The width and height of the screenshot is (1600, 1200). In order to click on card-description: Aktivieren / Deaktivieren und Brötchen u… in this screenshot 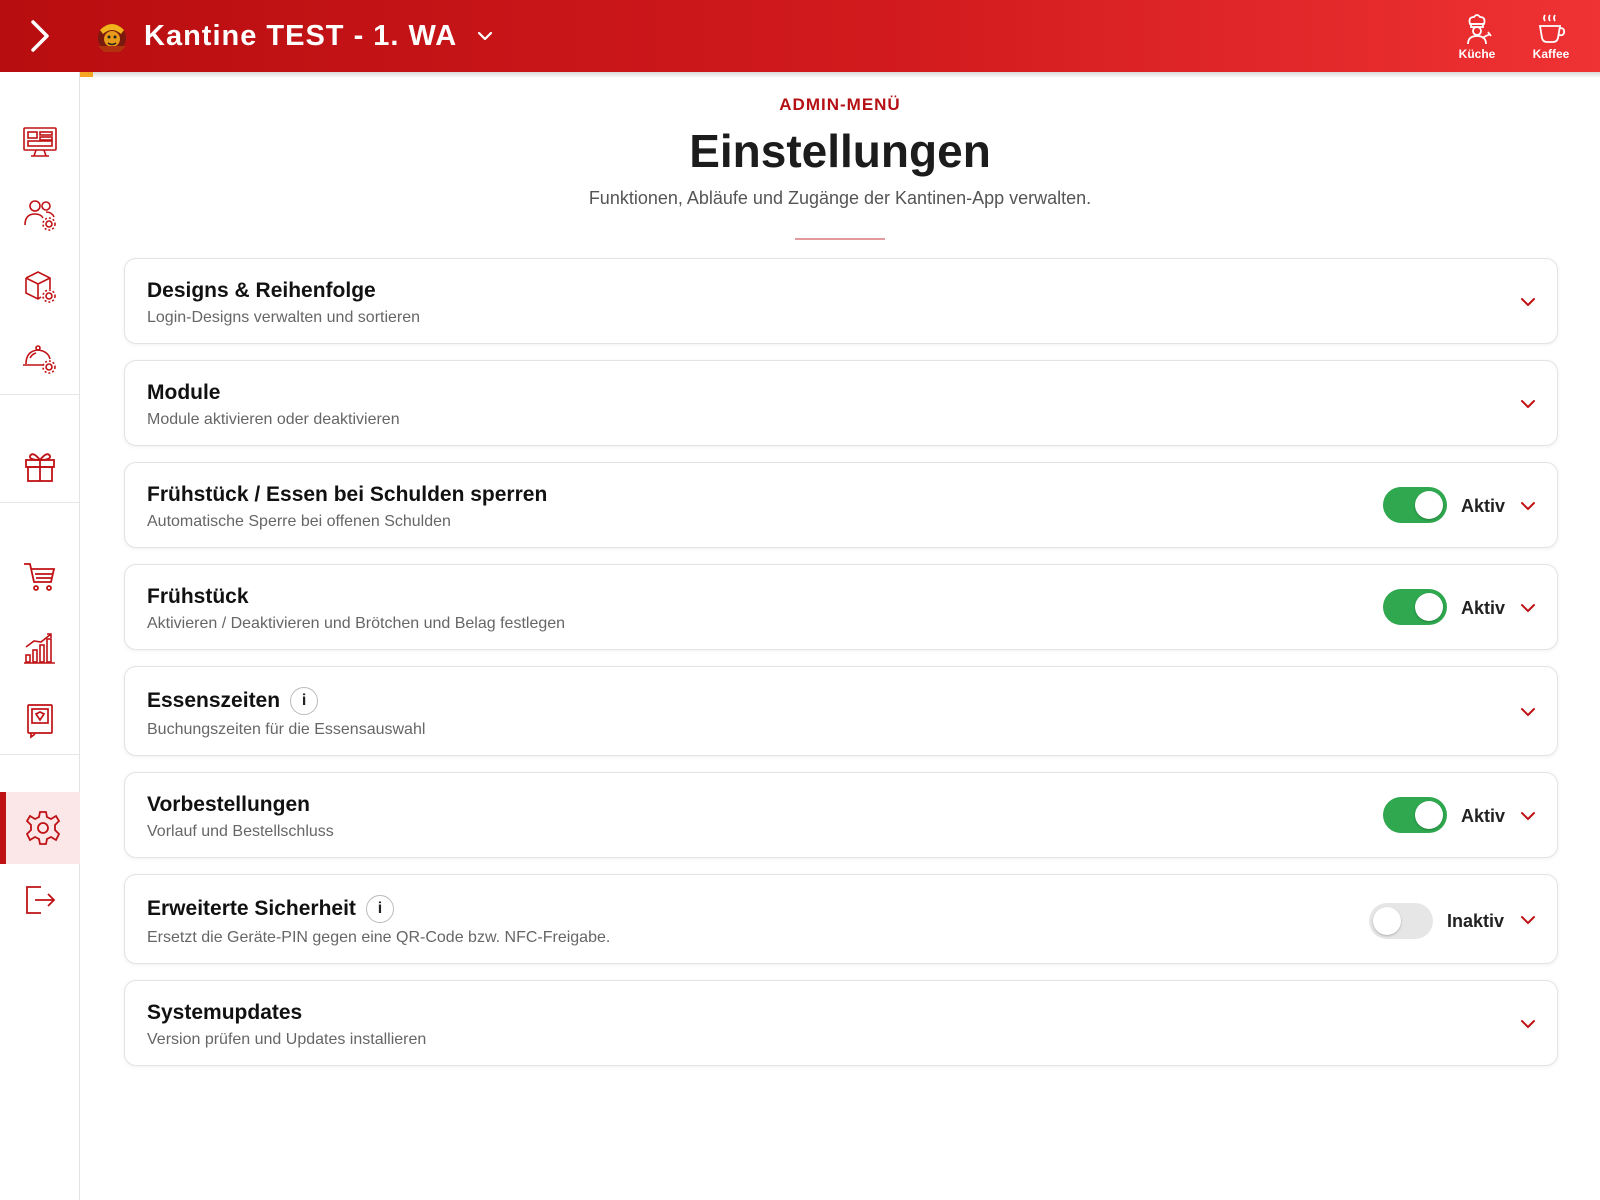, I will do `click(356, 623)`.